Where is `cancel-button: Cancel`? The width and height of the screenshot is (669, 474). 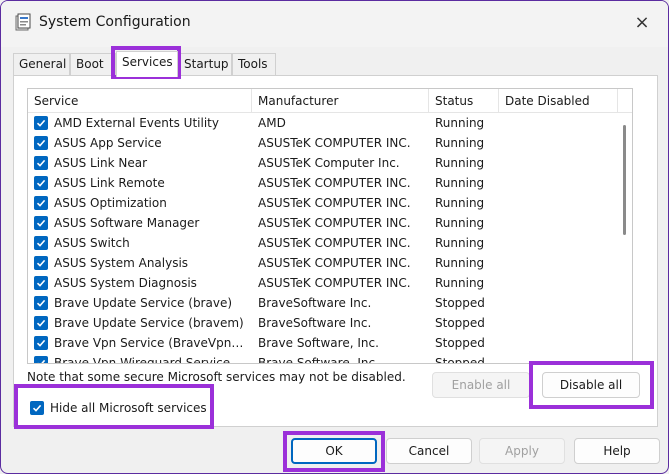 cancel-button: Cancel is located at coordinates (429, 451).